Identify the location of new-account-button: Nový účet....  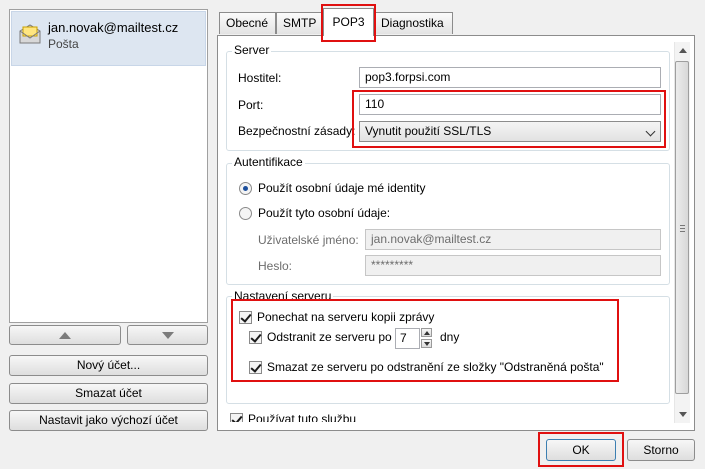
(108, 365).